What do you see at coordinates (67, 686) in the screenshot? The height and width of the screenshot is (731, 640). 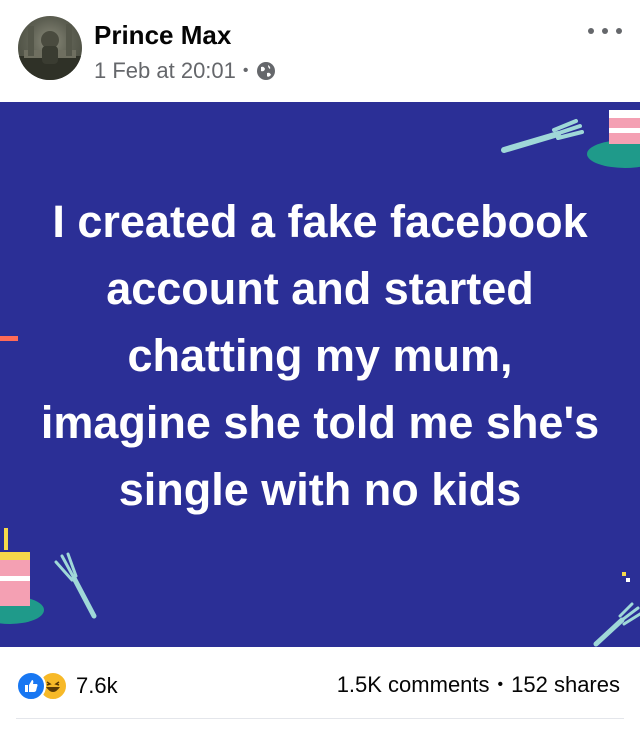 I see `reactions-summary: 7.6k` at bounding box center [67, 686].